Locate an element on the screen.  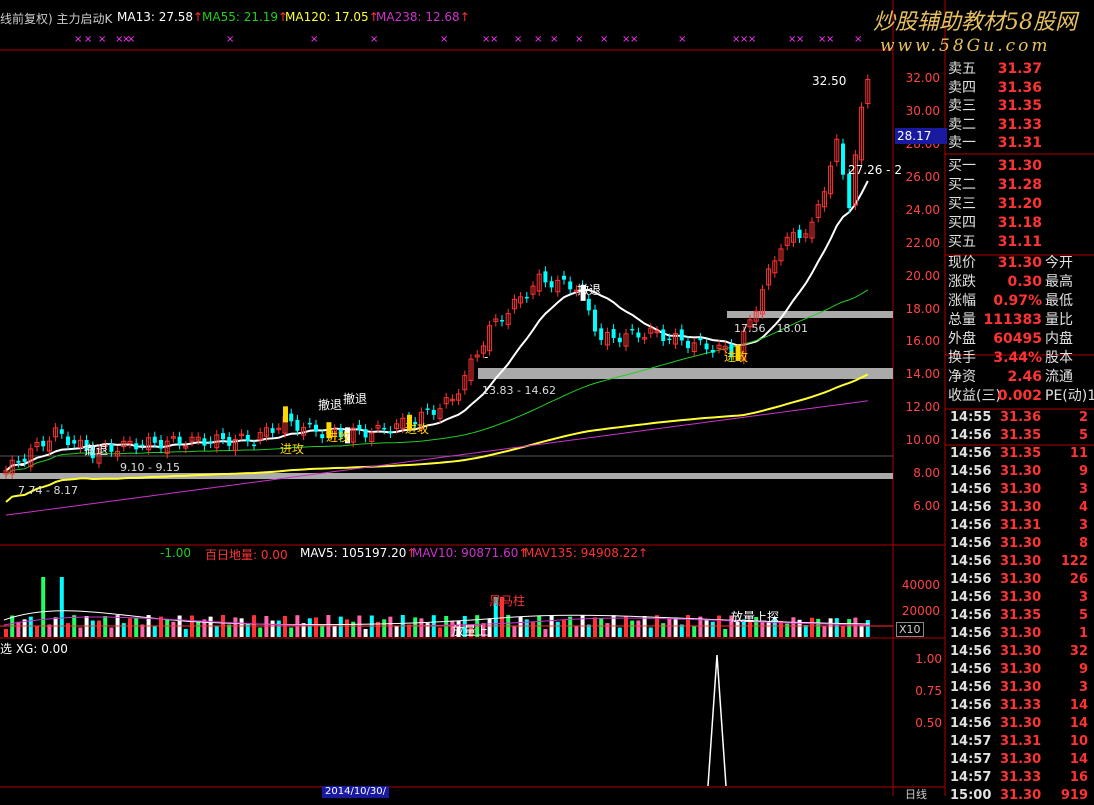
vol-unit: X10 is located at coordinates (910, 629).